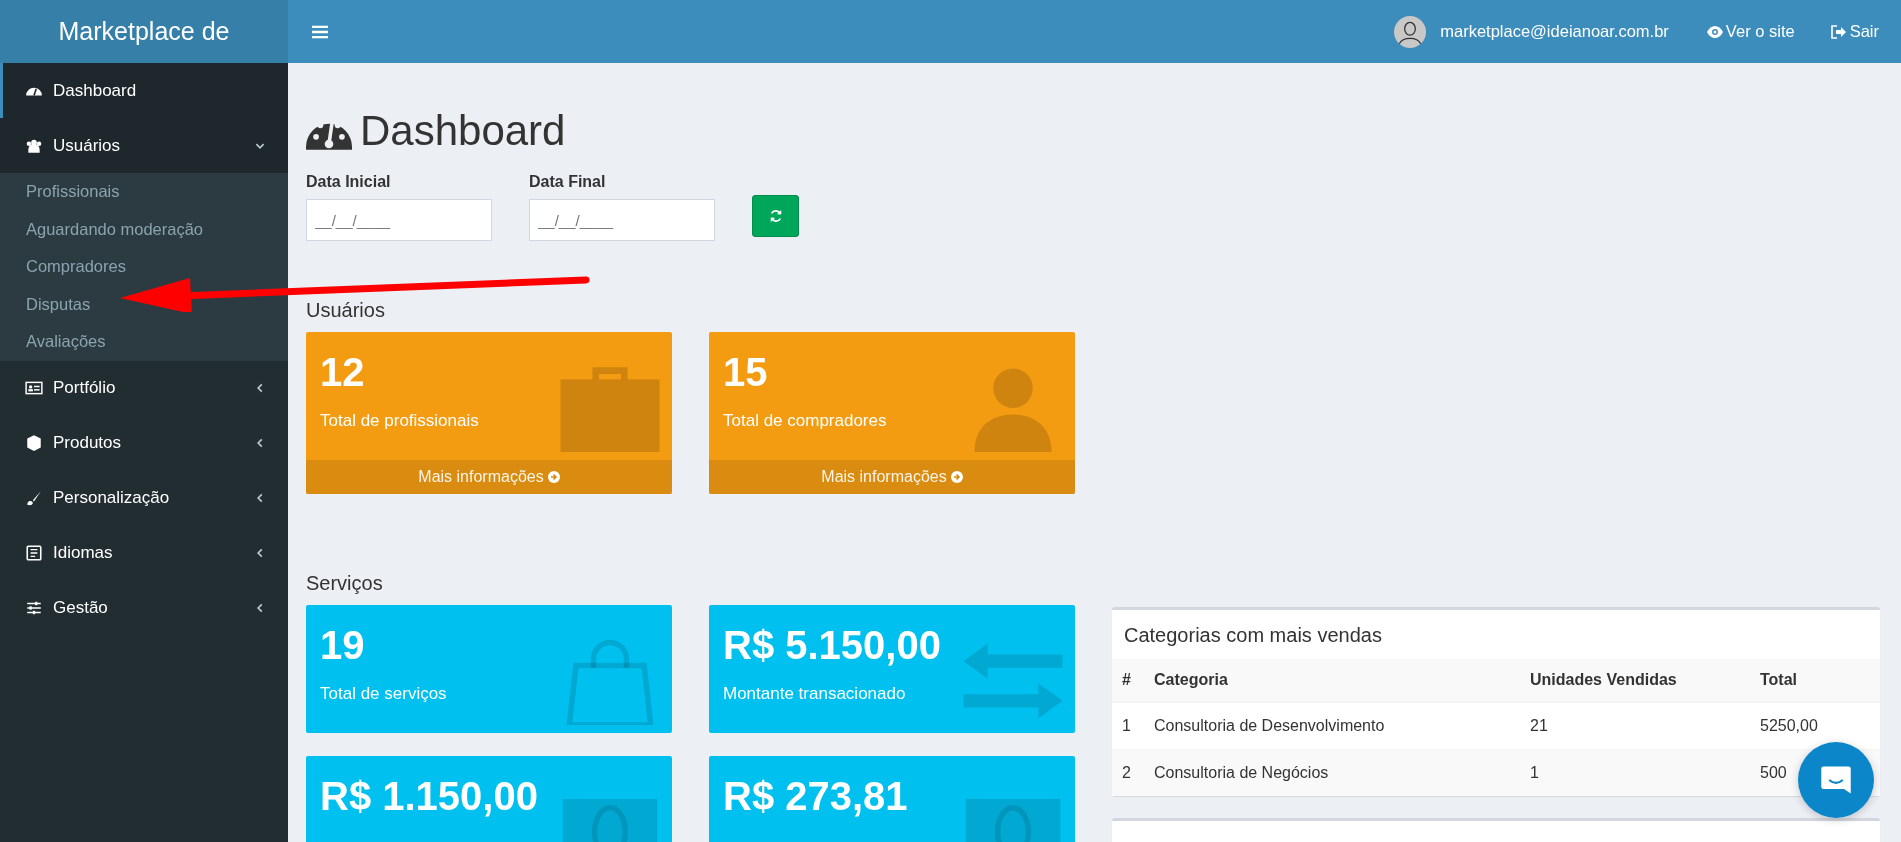 This screenshot has height=842, width=1901. What do you see at coordinates (1332, 772) in the screenshot?
I see `table-cell: Consultoria de Negócios` at bounding box center [1332, 772].